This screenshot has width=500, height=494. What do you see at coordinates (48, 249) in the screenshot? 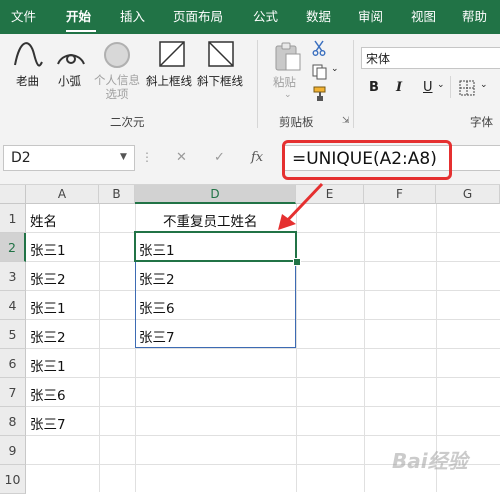
I see `cell-a2: 张三1` at bounding box center [48, 249].